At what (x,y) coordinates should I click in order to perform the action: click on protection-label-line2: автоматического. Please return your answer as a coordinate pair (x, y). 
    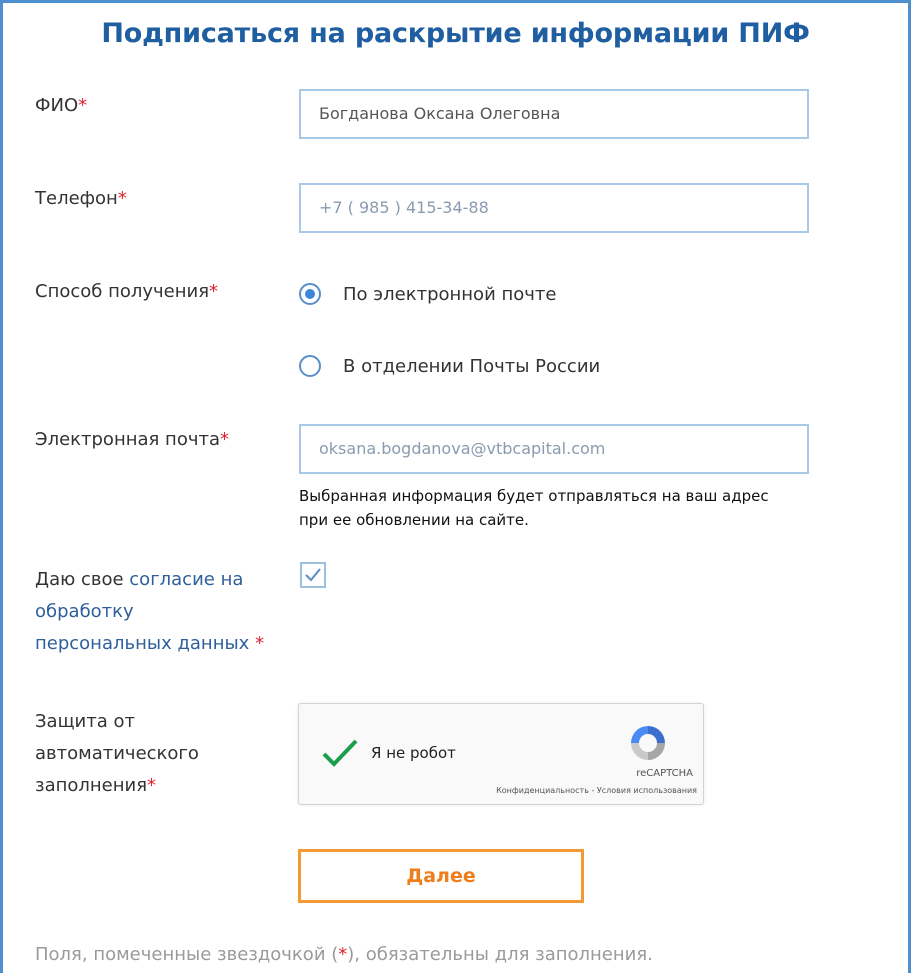
    Looking at the image, I should click on (117, 753).